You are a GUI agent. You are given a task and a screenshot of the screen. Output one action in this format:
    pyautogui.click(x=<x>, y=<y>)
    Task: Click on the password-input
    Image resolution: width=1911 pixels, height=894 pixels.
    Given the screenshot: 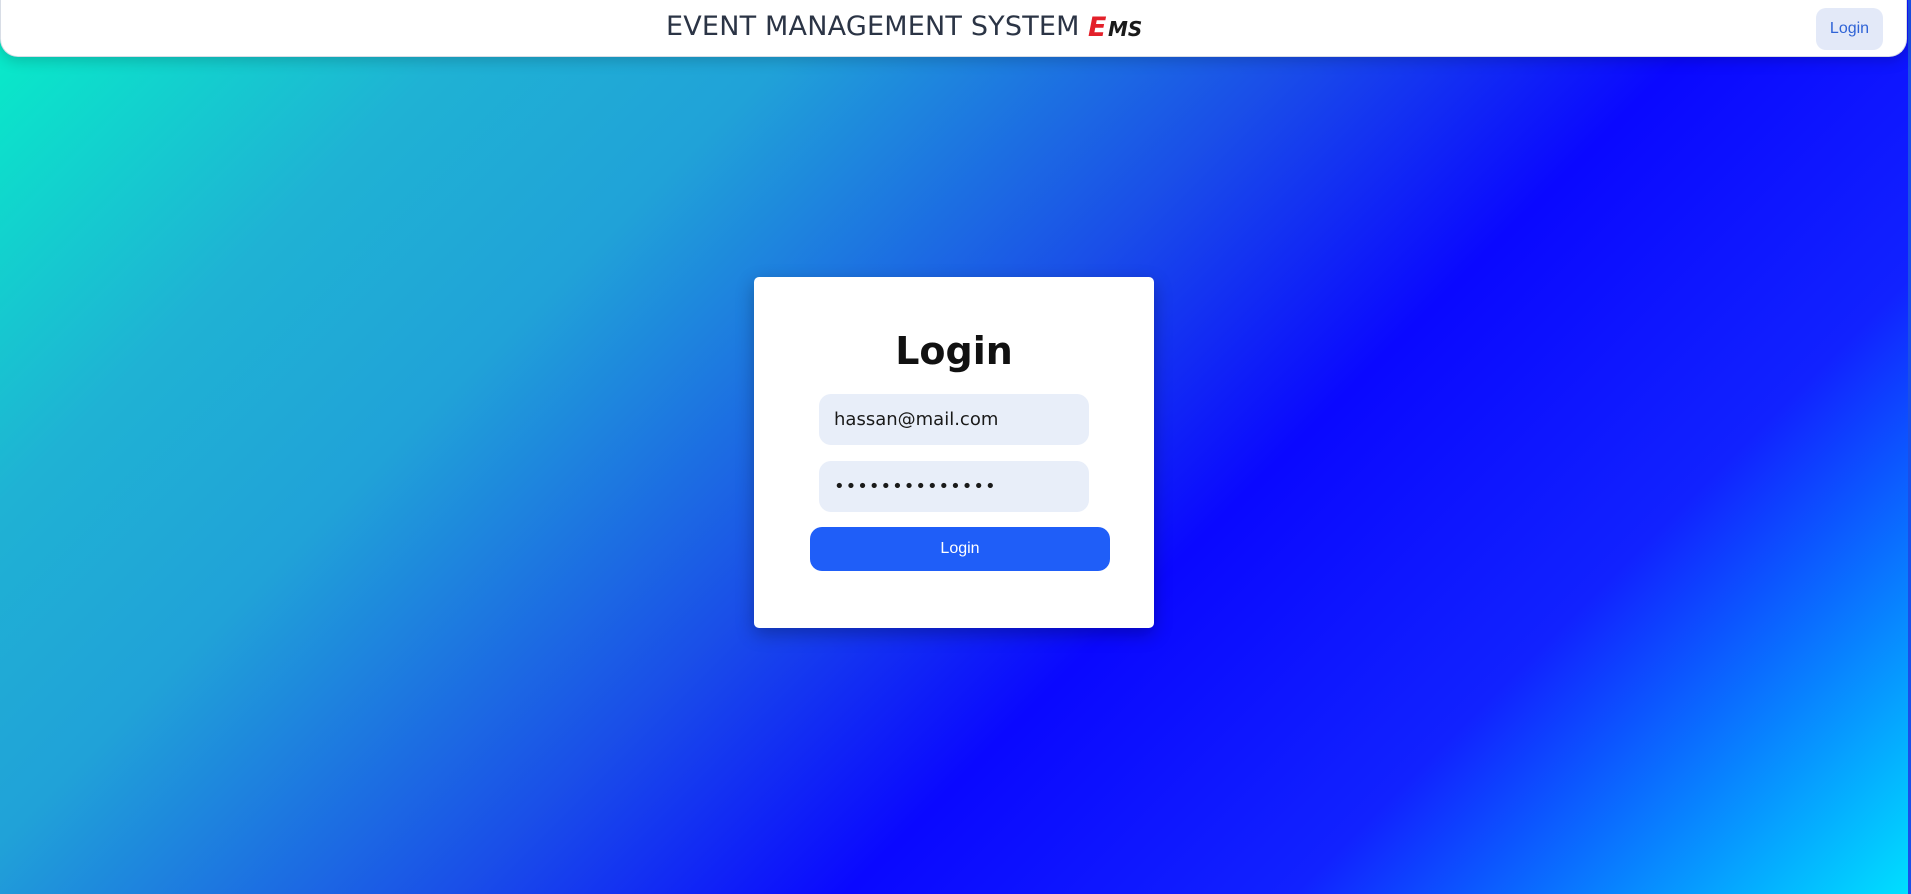 What is the action you would take?
    pyautogui.click(x=954, y=486)
    